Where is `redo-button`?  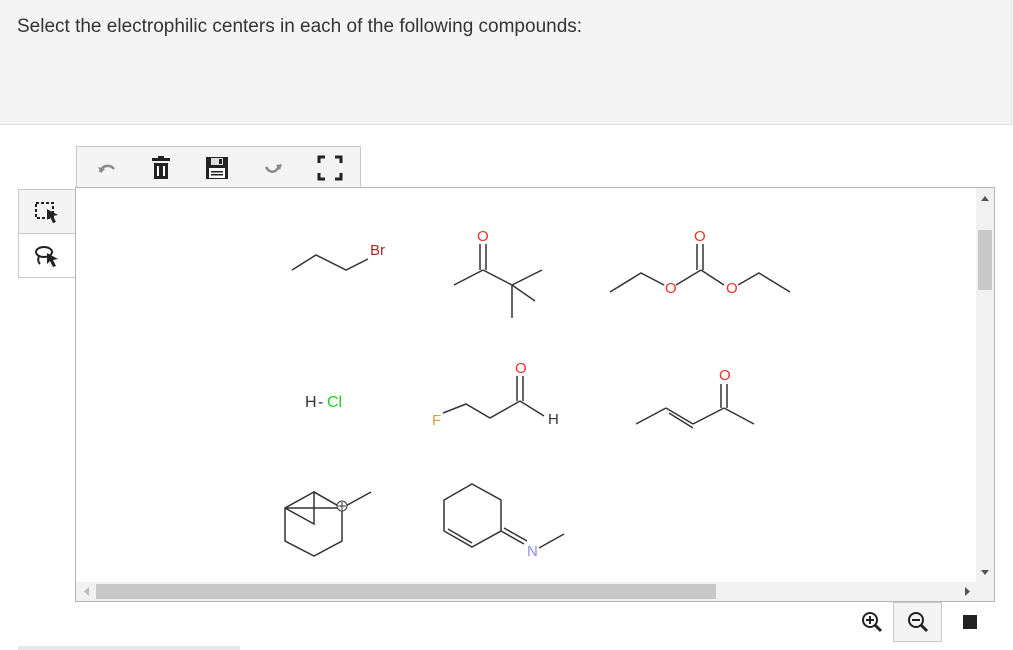 redo-button is located at coordinates (273, 168).